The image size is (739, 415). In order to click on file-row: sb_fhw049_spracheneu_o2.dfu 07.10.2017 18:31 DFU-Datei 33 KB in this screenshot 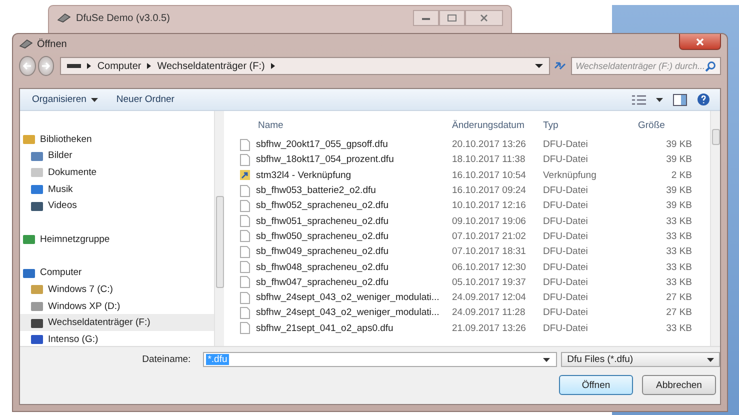, I will do `click(475, 252)`.